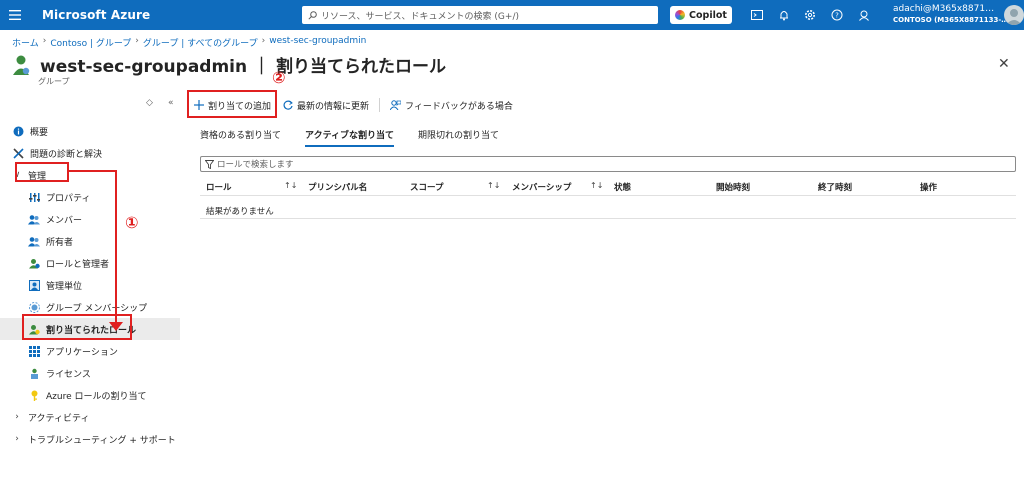 The image size is (1024, 491). Describe the element at coordinates (90, 42) in the screenshot. I see `breadcrumb-contoso-groups: Contoso | グループ` at that location.